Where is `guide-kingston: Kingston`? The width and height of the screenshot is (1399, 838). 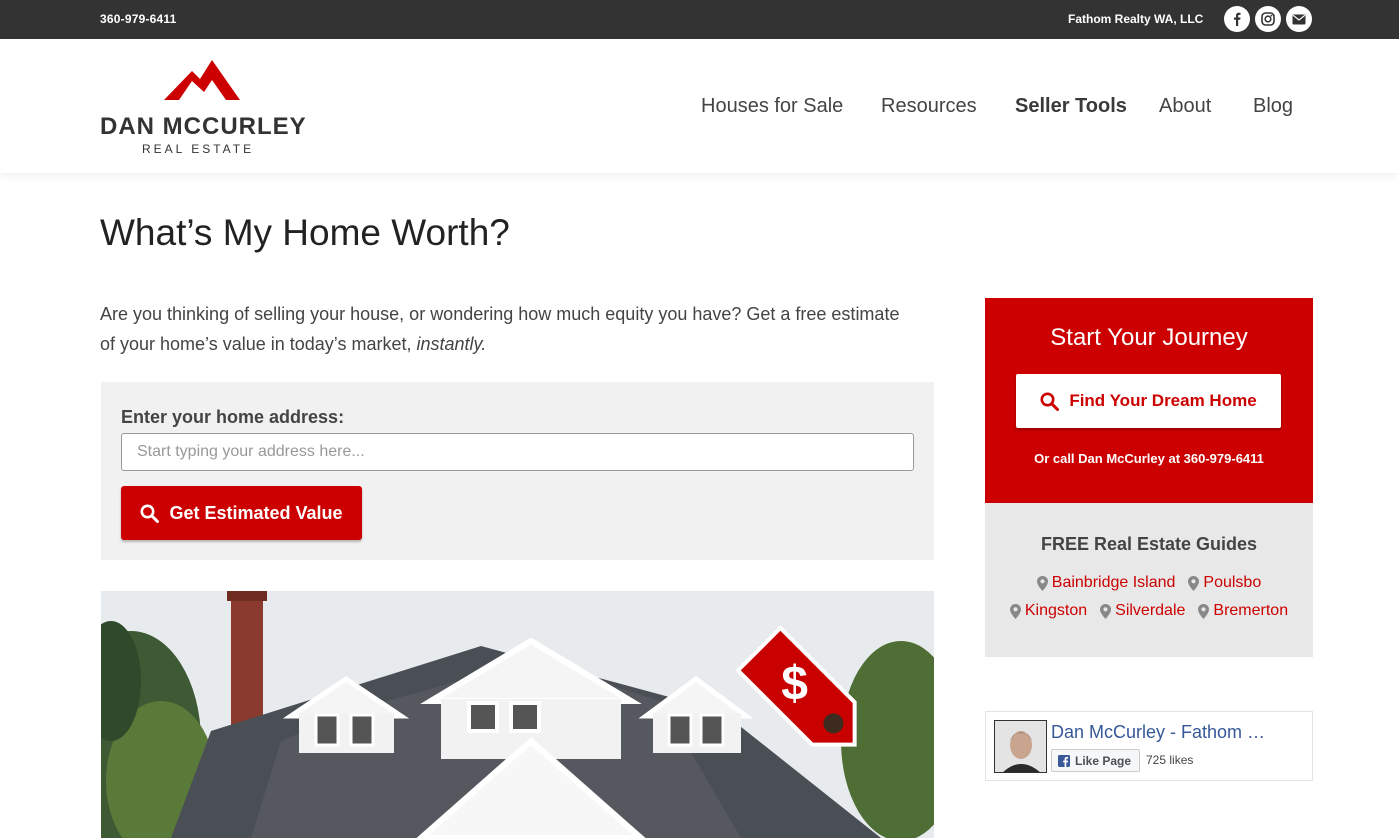
guide-kingston: Kingston is located at coordinates (1048, 611).